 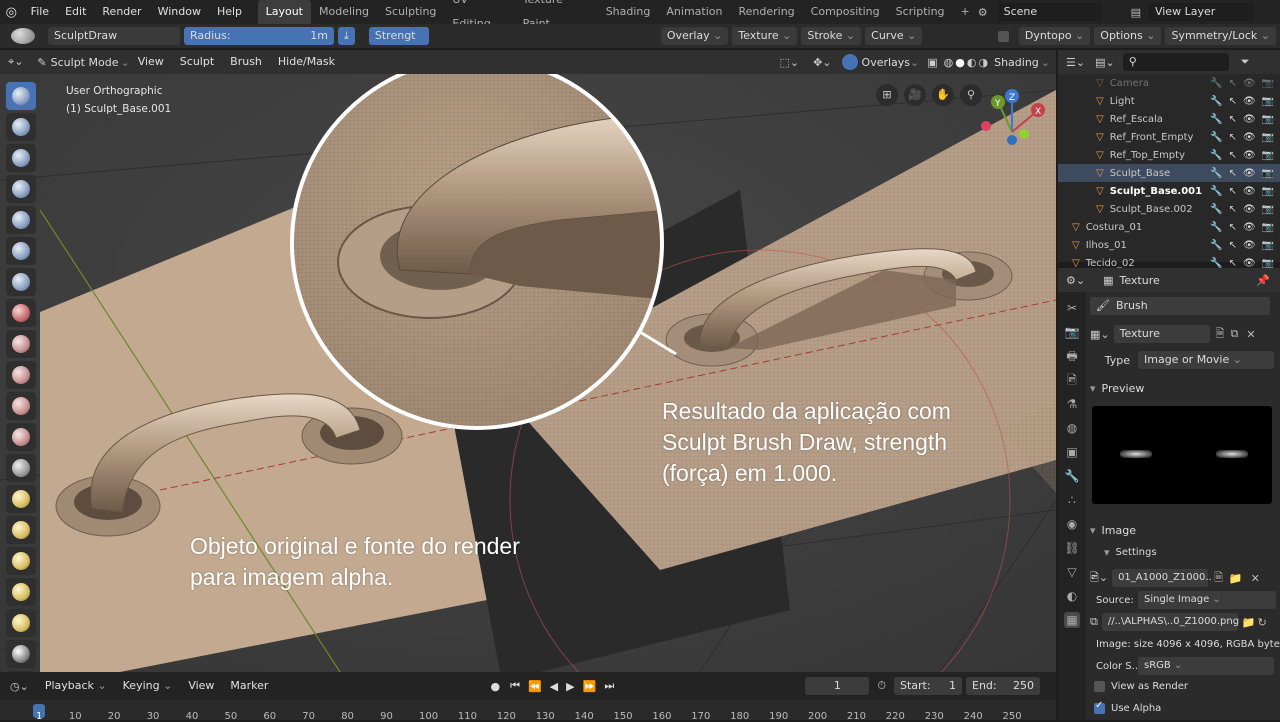 What do you see at coordinates (1072, 308) in the screenshot?
I see `tool-tab-icon: ✂` at bounding box center [1072, 308].